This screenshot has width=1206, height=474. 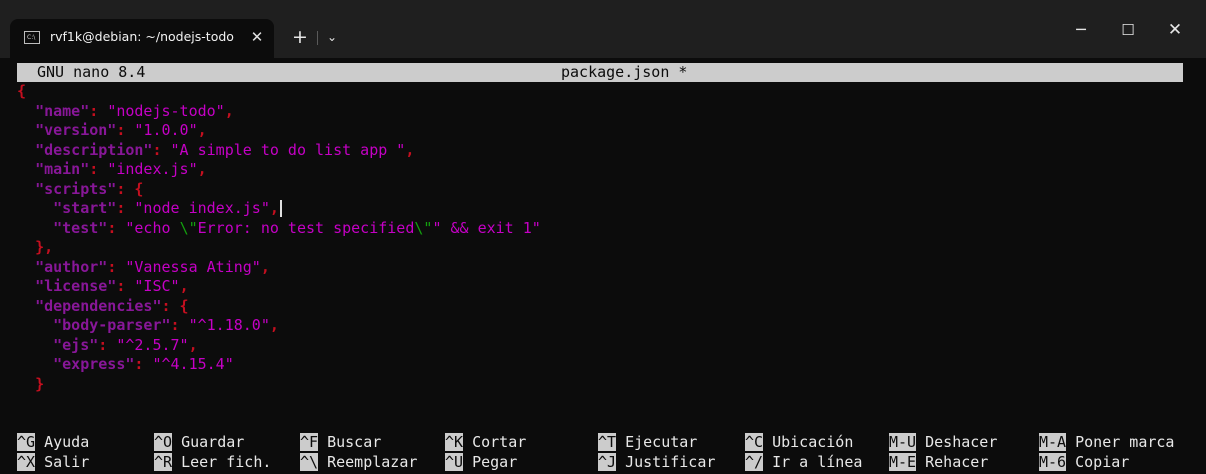 I want to click on code-line: "version": "1.0.0",, so click(x=600, y=131).